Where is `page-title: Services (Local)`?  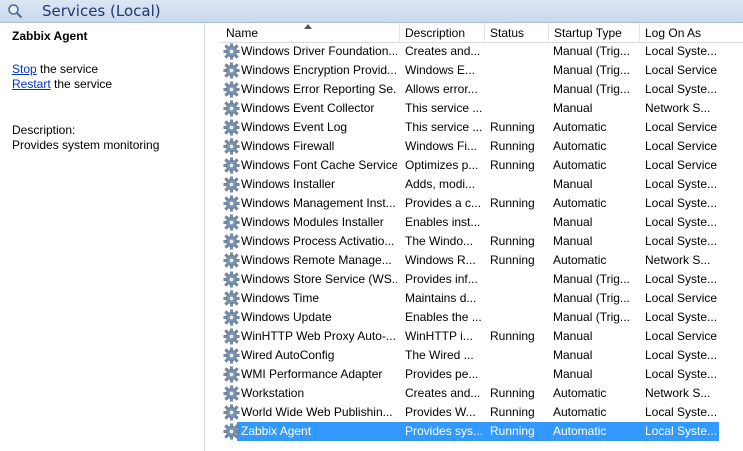 page-title: Services (Local) is located at coordinates (101, 11).